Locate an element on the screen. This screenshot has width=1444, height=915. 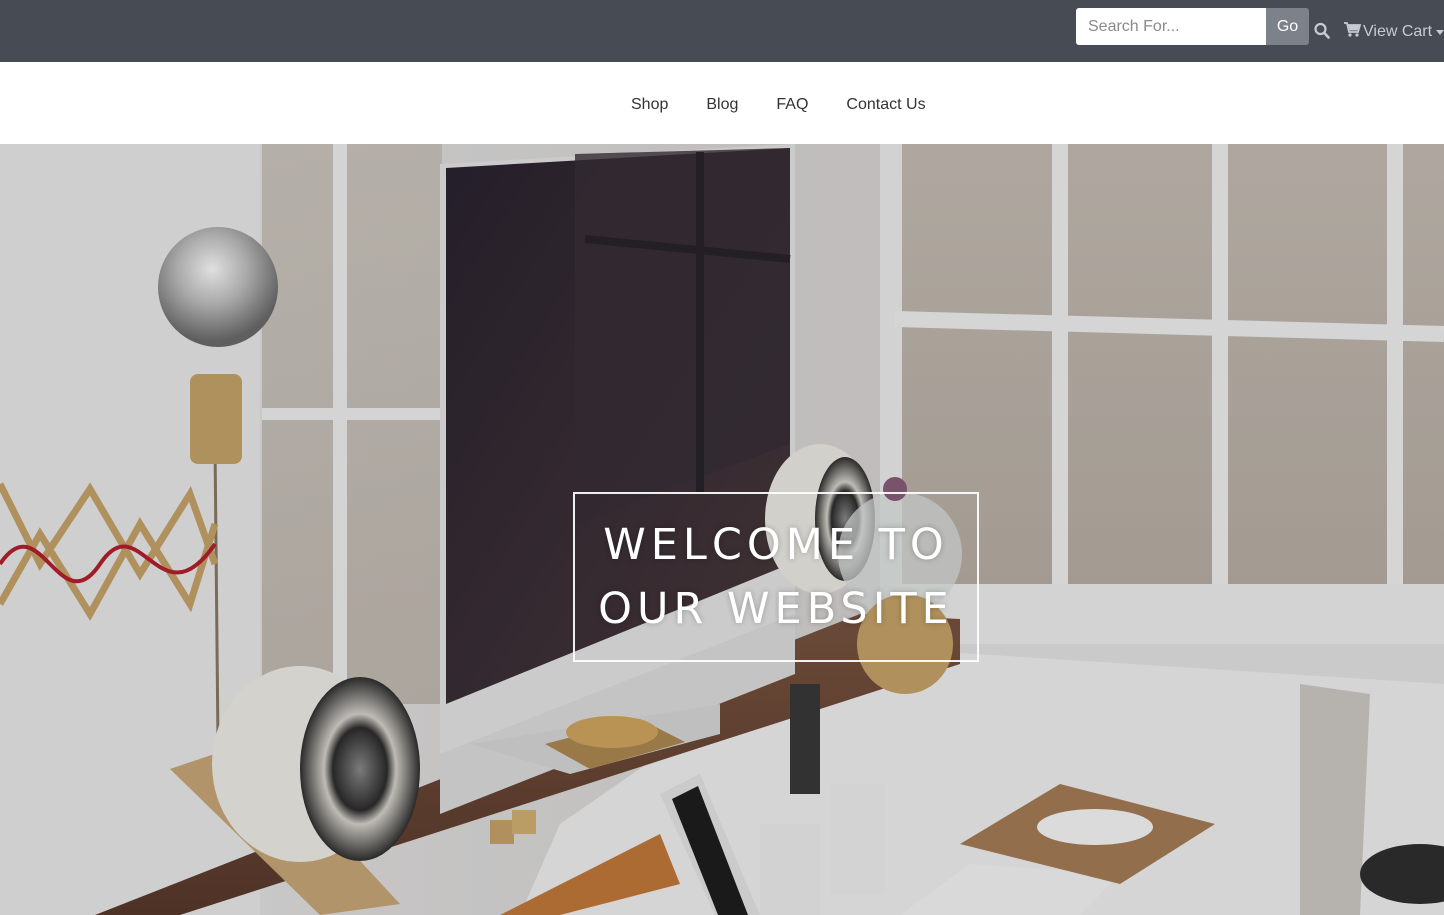
nav-link-shop: Shop is located at coordinates (649, 105).